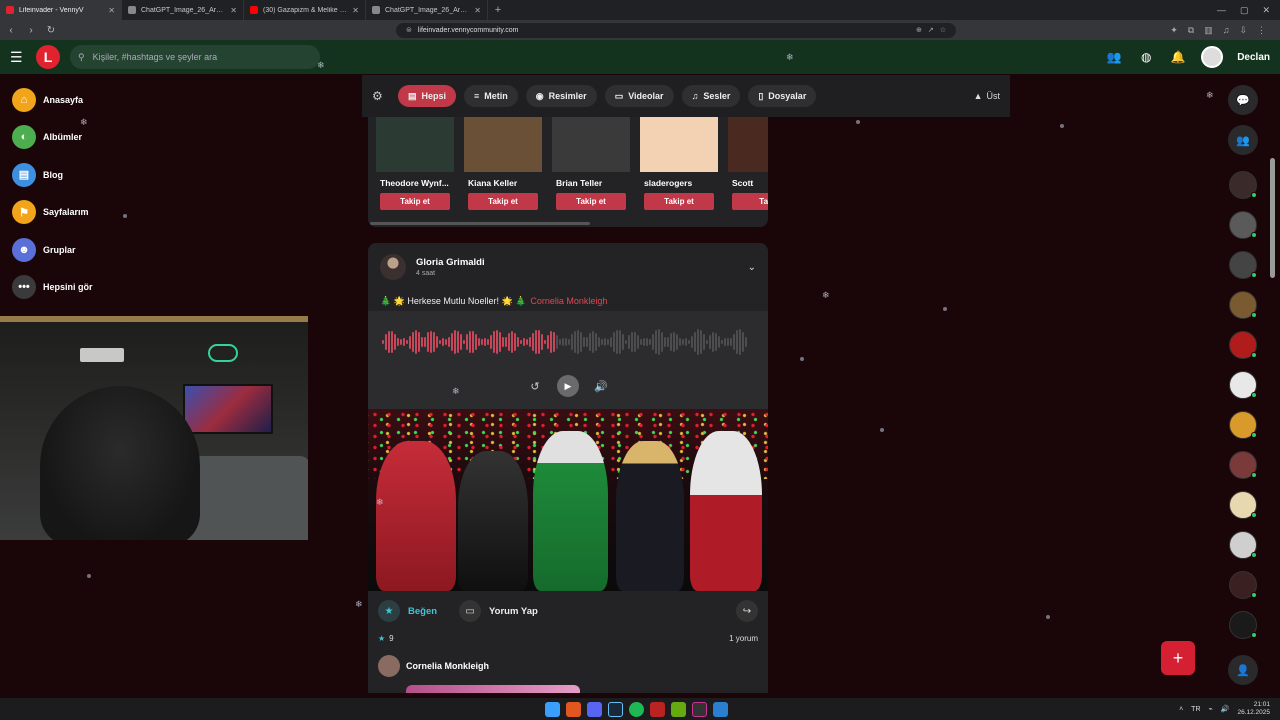  I want to click on filter-chip-3: ◉ Resimler, so click(561, 96).